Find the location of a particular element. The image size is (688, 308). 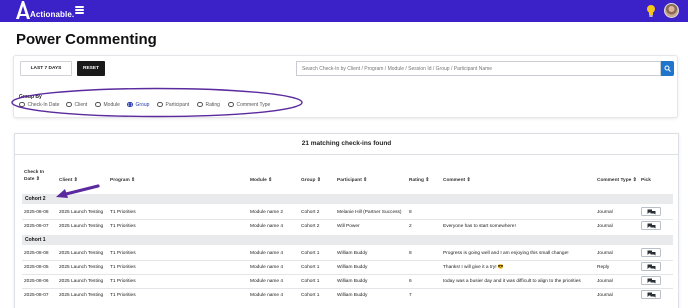

lightbulb-icon is located at coordinates (651, 11).